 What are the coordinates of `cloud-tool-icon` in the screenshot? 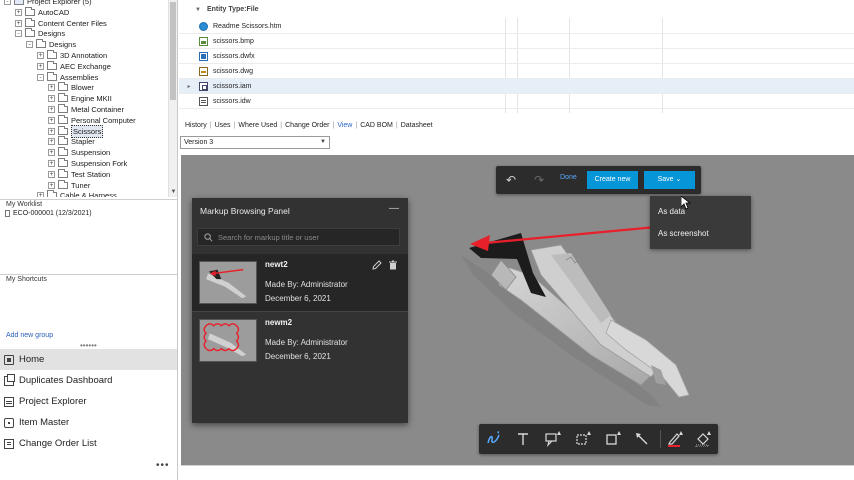 It's located at (583, 439).